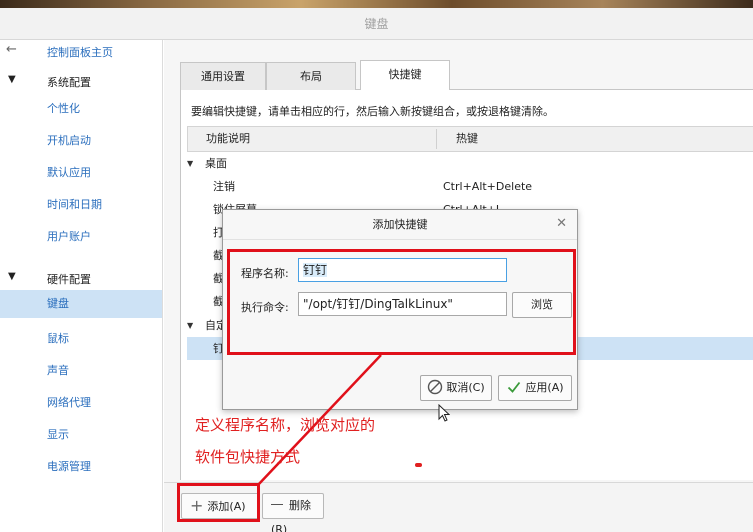  I want to click on annotation-arrow-line, so click(319, 420).